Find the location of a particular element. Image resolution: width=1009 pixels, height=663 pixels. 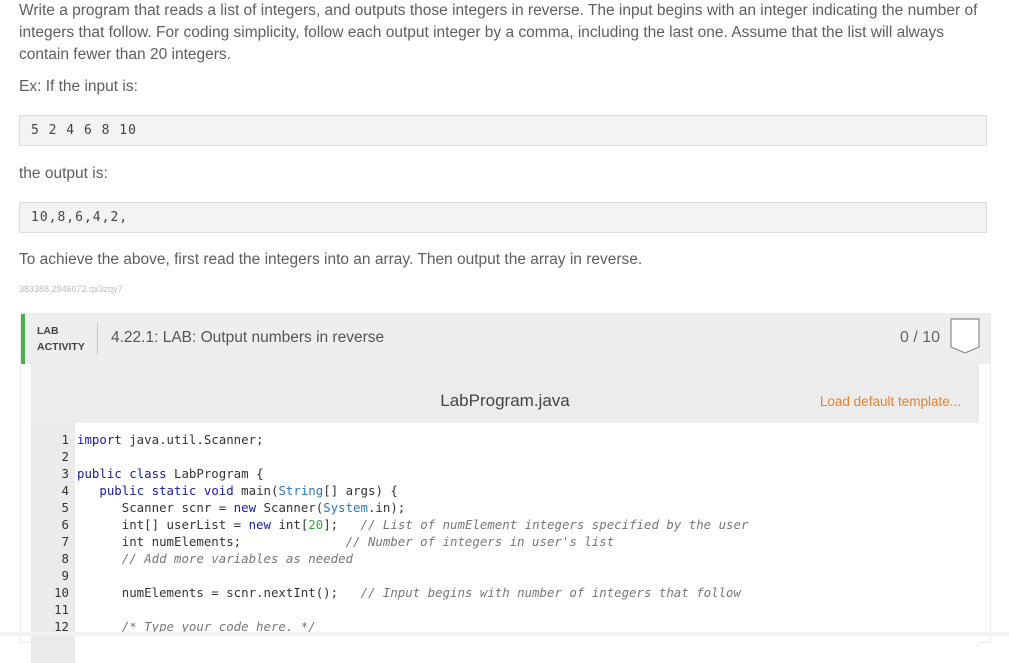

code-token: String is located at coordinates (301, 490).